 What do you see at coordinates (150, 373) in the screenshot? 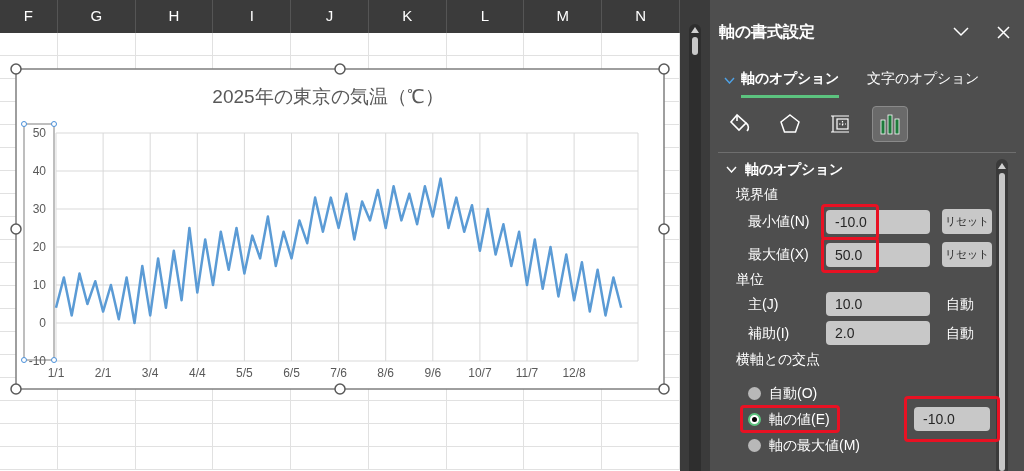
I see `x-axis-label: 3/4` at bounding box center [150, 373].